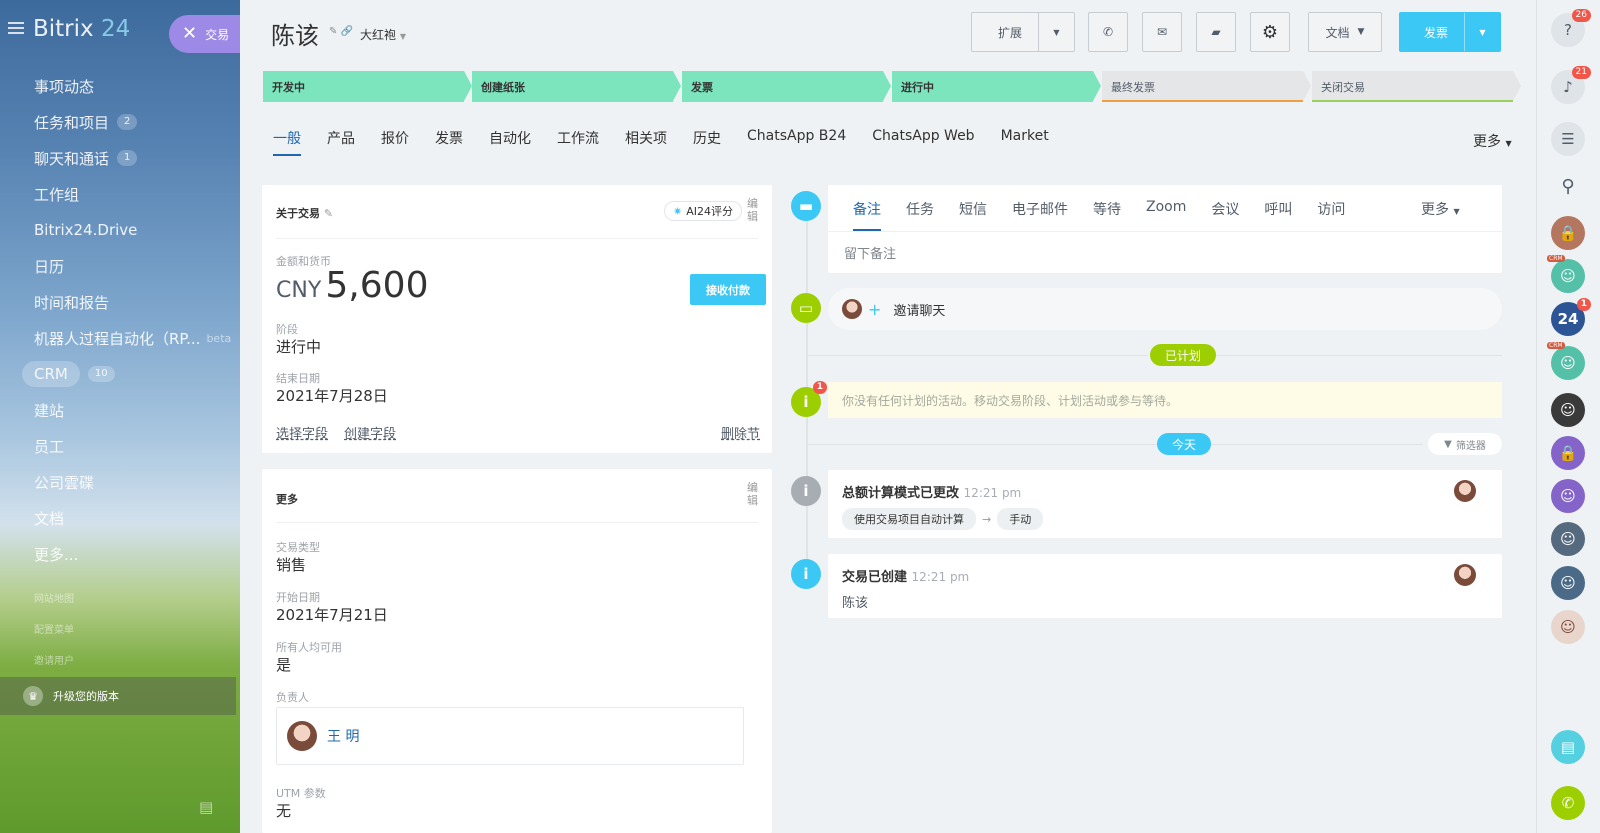  Describe the element at coordinates (1107, 215) in the screenshot. I see `tab-wait: 等待` at that location.